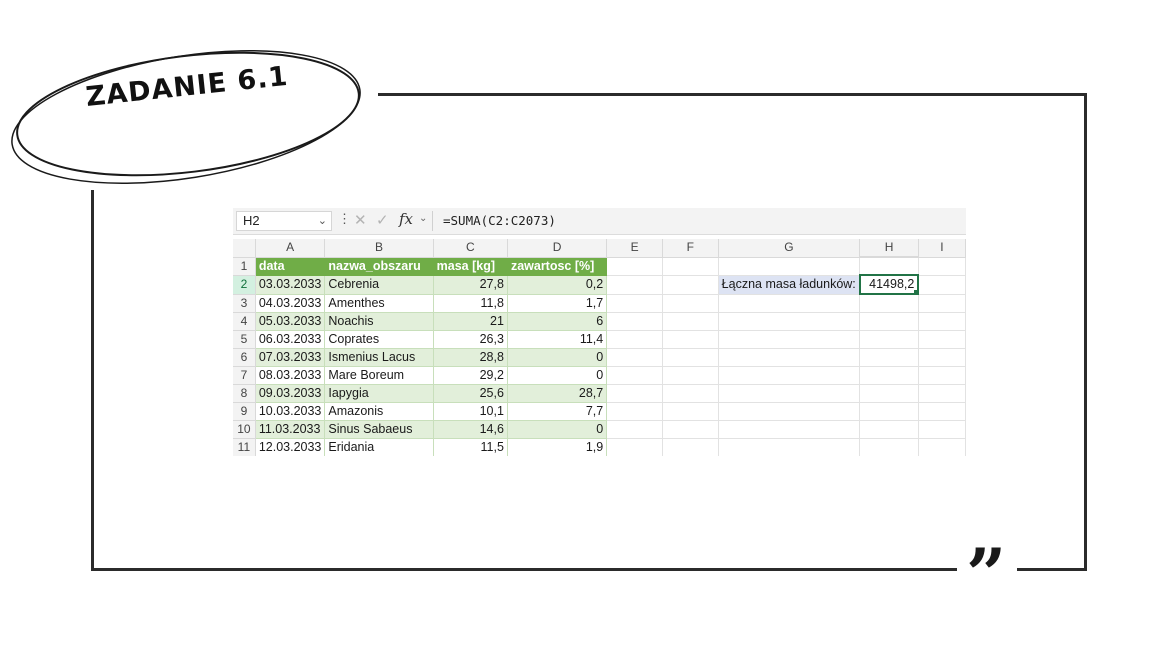 The width and height of the screenshot is (1175, 663). What do you see at coordinates (557, 248) in the screenshot?
I see `column-header-d: D` at bounding box center [557, 248].